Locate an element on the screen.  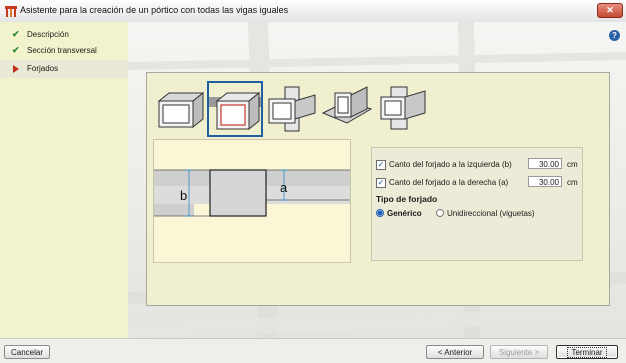
app-icon is located at coordinates (11, 11).